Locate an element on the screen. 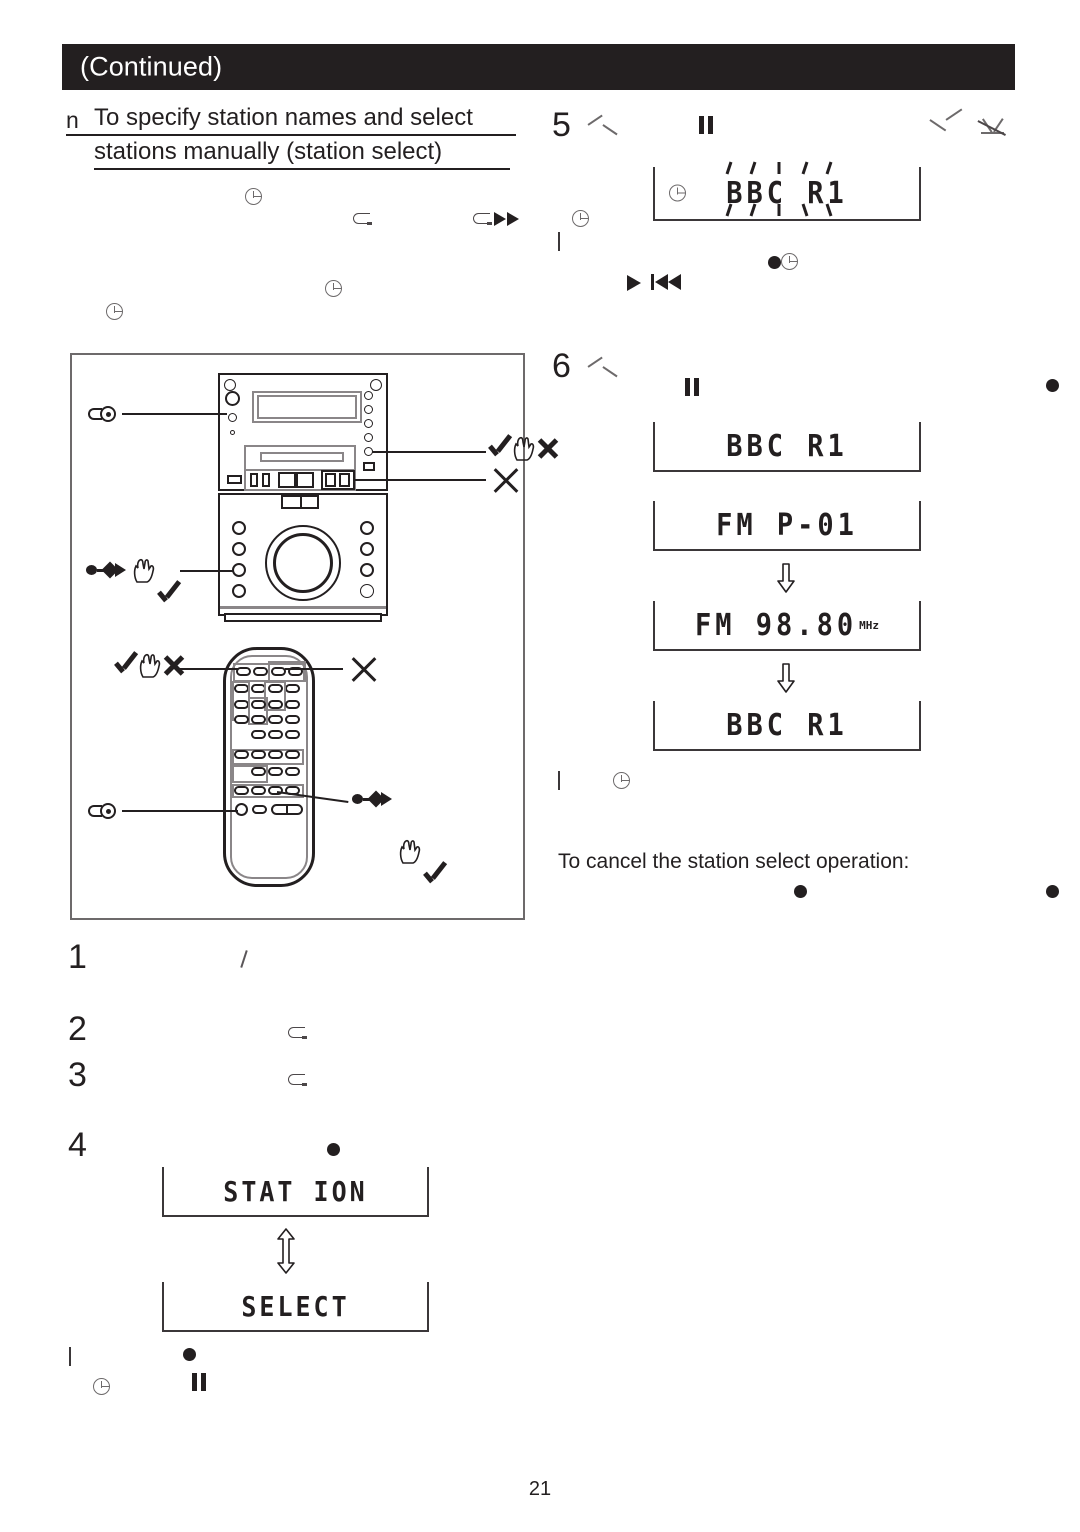  lcd-display-bbc-plain: BBC R1 is located at coordinates (787, 447).